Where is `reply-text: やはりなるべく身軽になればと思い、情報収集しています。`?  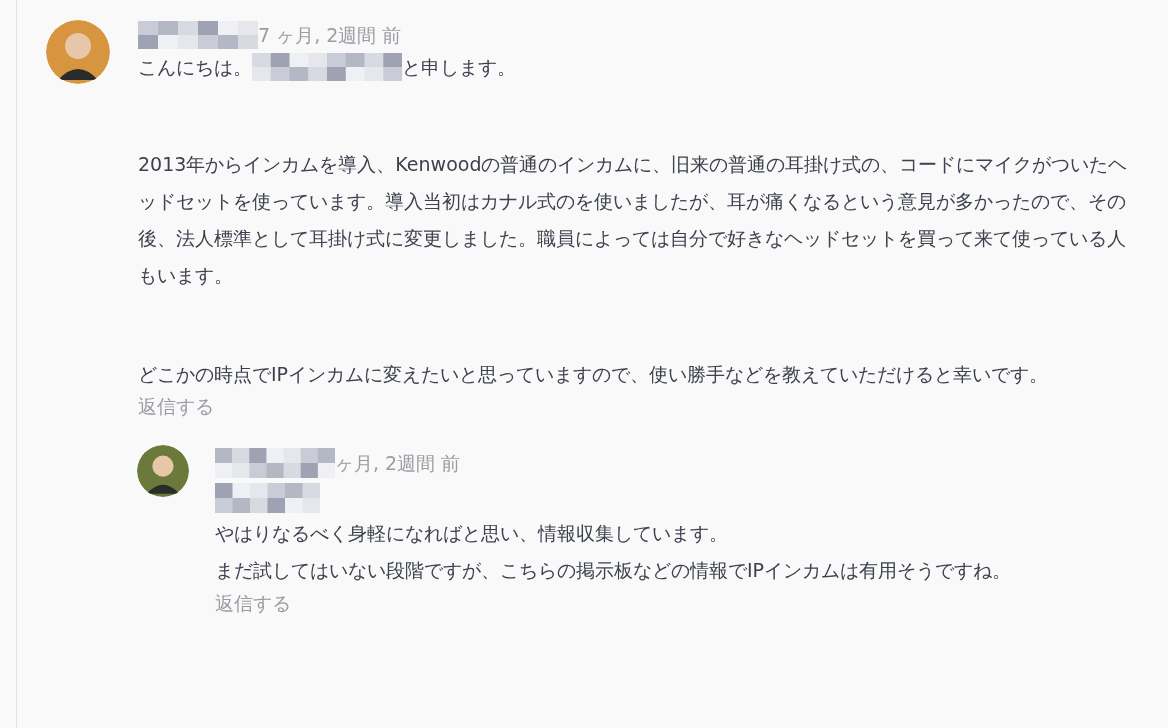 reply-text: やはりなるべく身軽になればと思い、情報収集しています。 is located at coordinates (472, 533).